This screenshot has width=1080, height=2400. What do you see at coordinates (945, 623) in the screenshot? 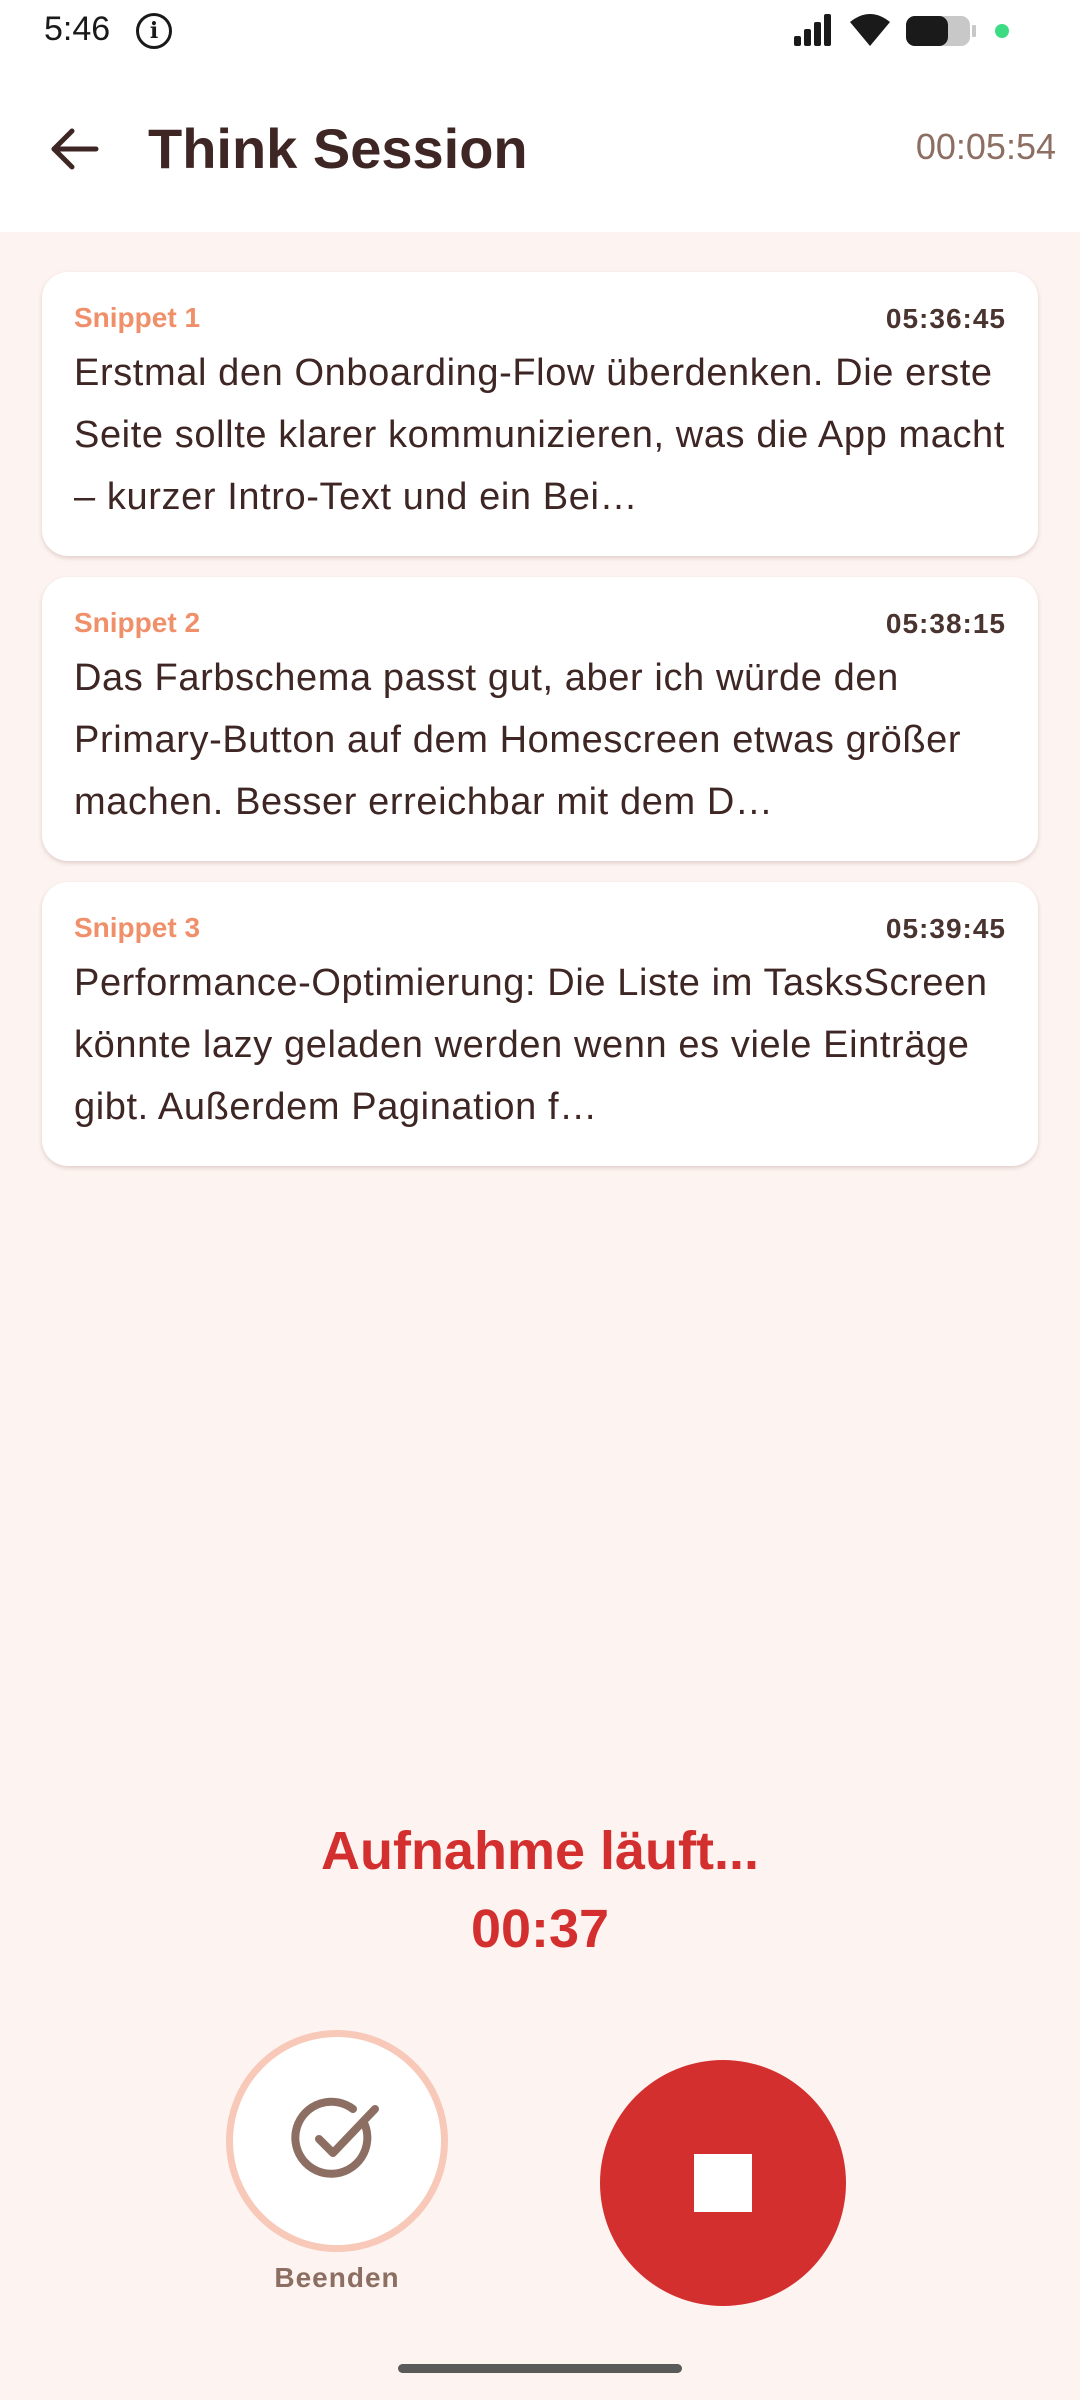
I see `snippet-time: 05:38:15` at bounding box center [945, 623].